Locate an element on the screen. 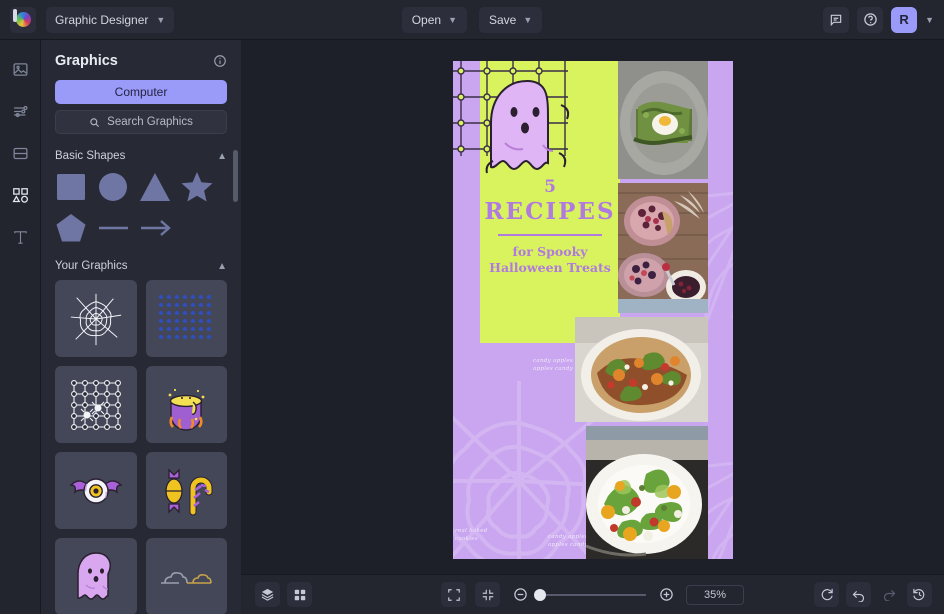 This screenshot has width=944, height=614. zoom-out-icon is located at coordinates (520, 594).